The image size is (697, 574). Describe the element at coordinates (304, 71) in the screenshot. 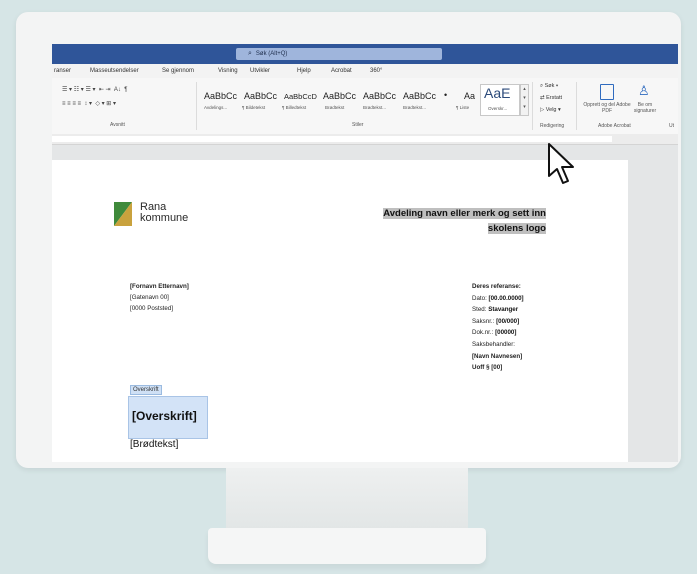

I see `tab-hjelp: Hjelp` at that location.